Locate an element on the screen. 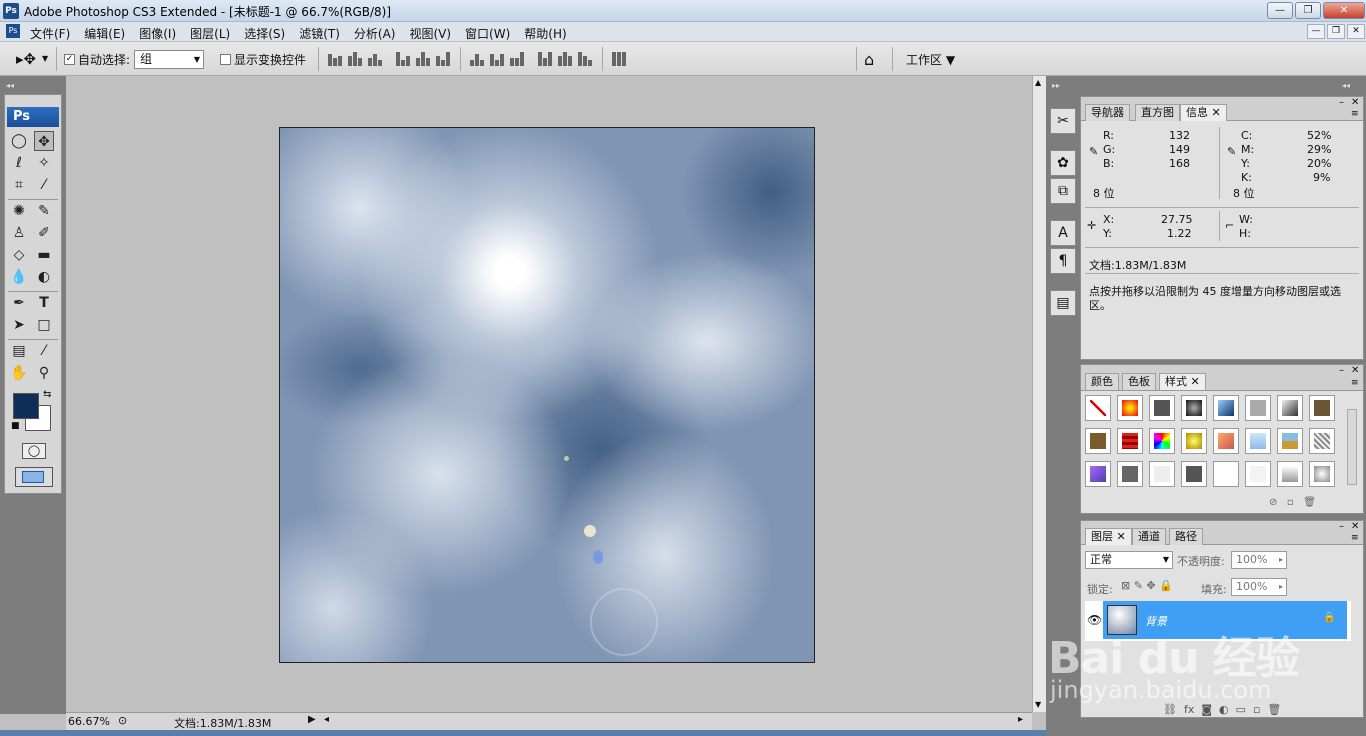 The image size is (1366, 736). tab-layers: 图层 ✕ is located at coordinates (1108, 536).